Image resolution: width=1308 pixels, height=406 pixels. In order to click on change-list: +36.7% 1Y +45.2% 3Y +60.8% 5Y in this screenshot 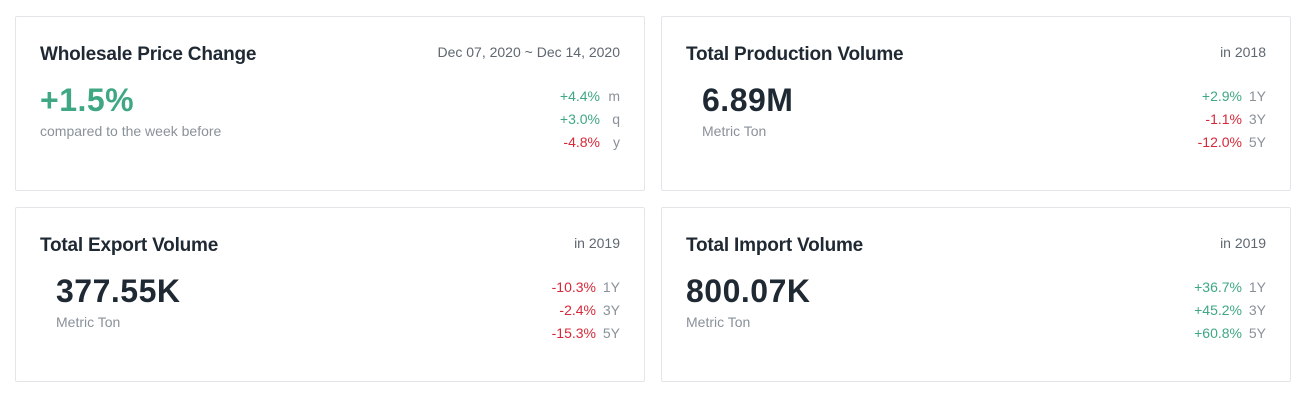, I will do `click(1230, 312)`.